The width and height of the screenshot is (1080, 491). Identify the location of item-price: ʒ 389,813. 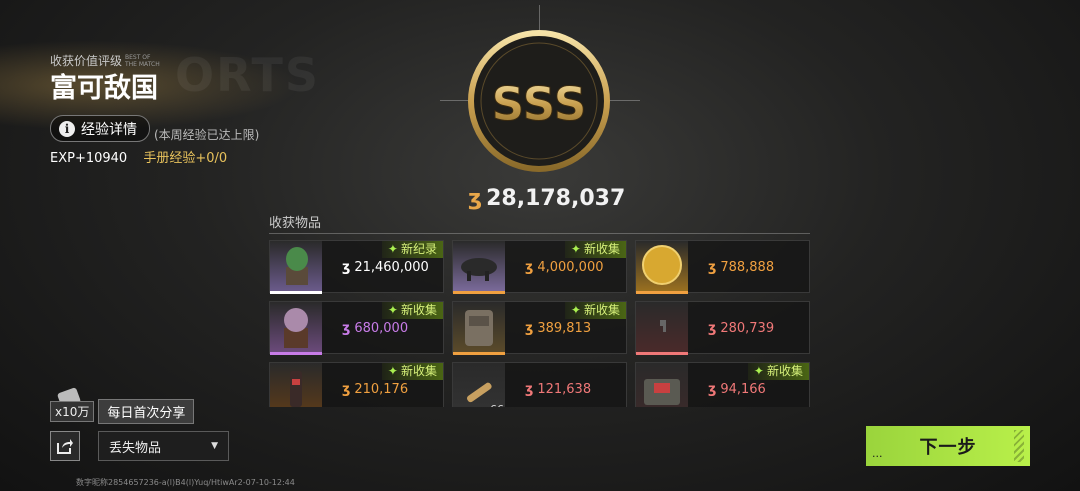
(558, 328).